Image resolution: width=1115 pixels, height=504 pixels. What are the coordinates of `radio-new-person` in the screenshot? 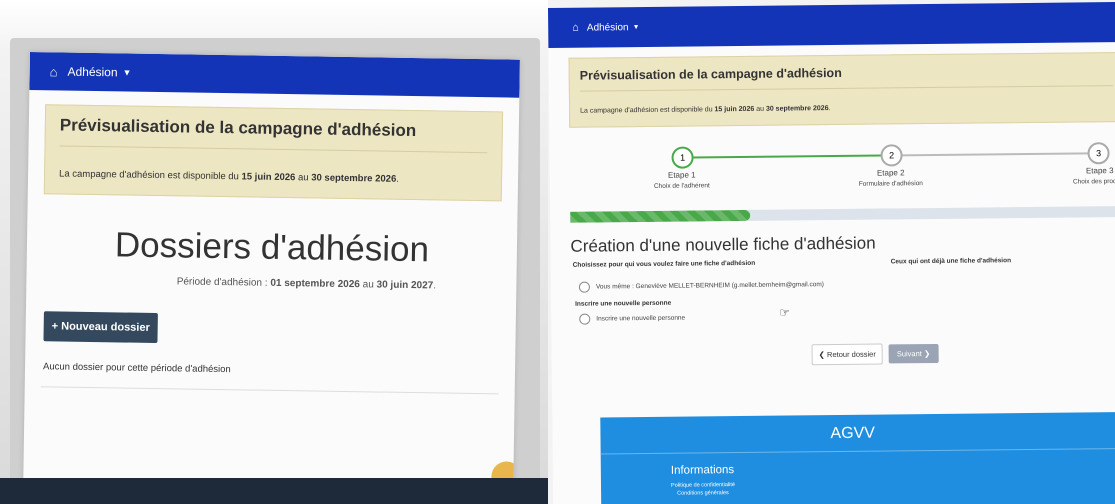 It's located at (585, 319).